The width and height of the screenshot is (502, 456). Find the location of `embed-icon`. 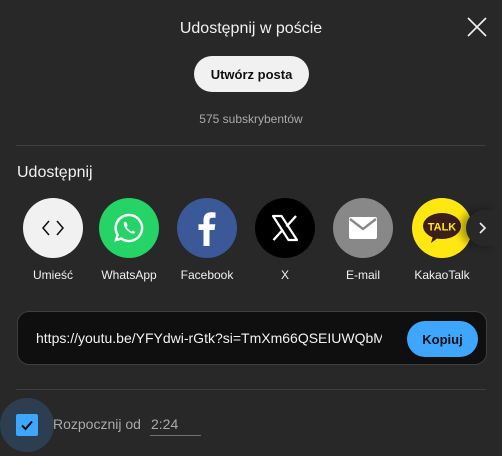

embed-icon is located at coordinates (53, 228).